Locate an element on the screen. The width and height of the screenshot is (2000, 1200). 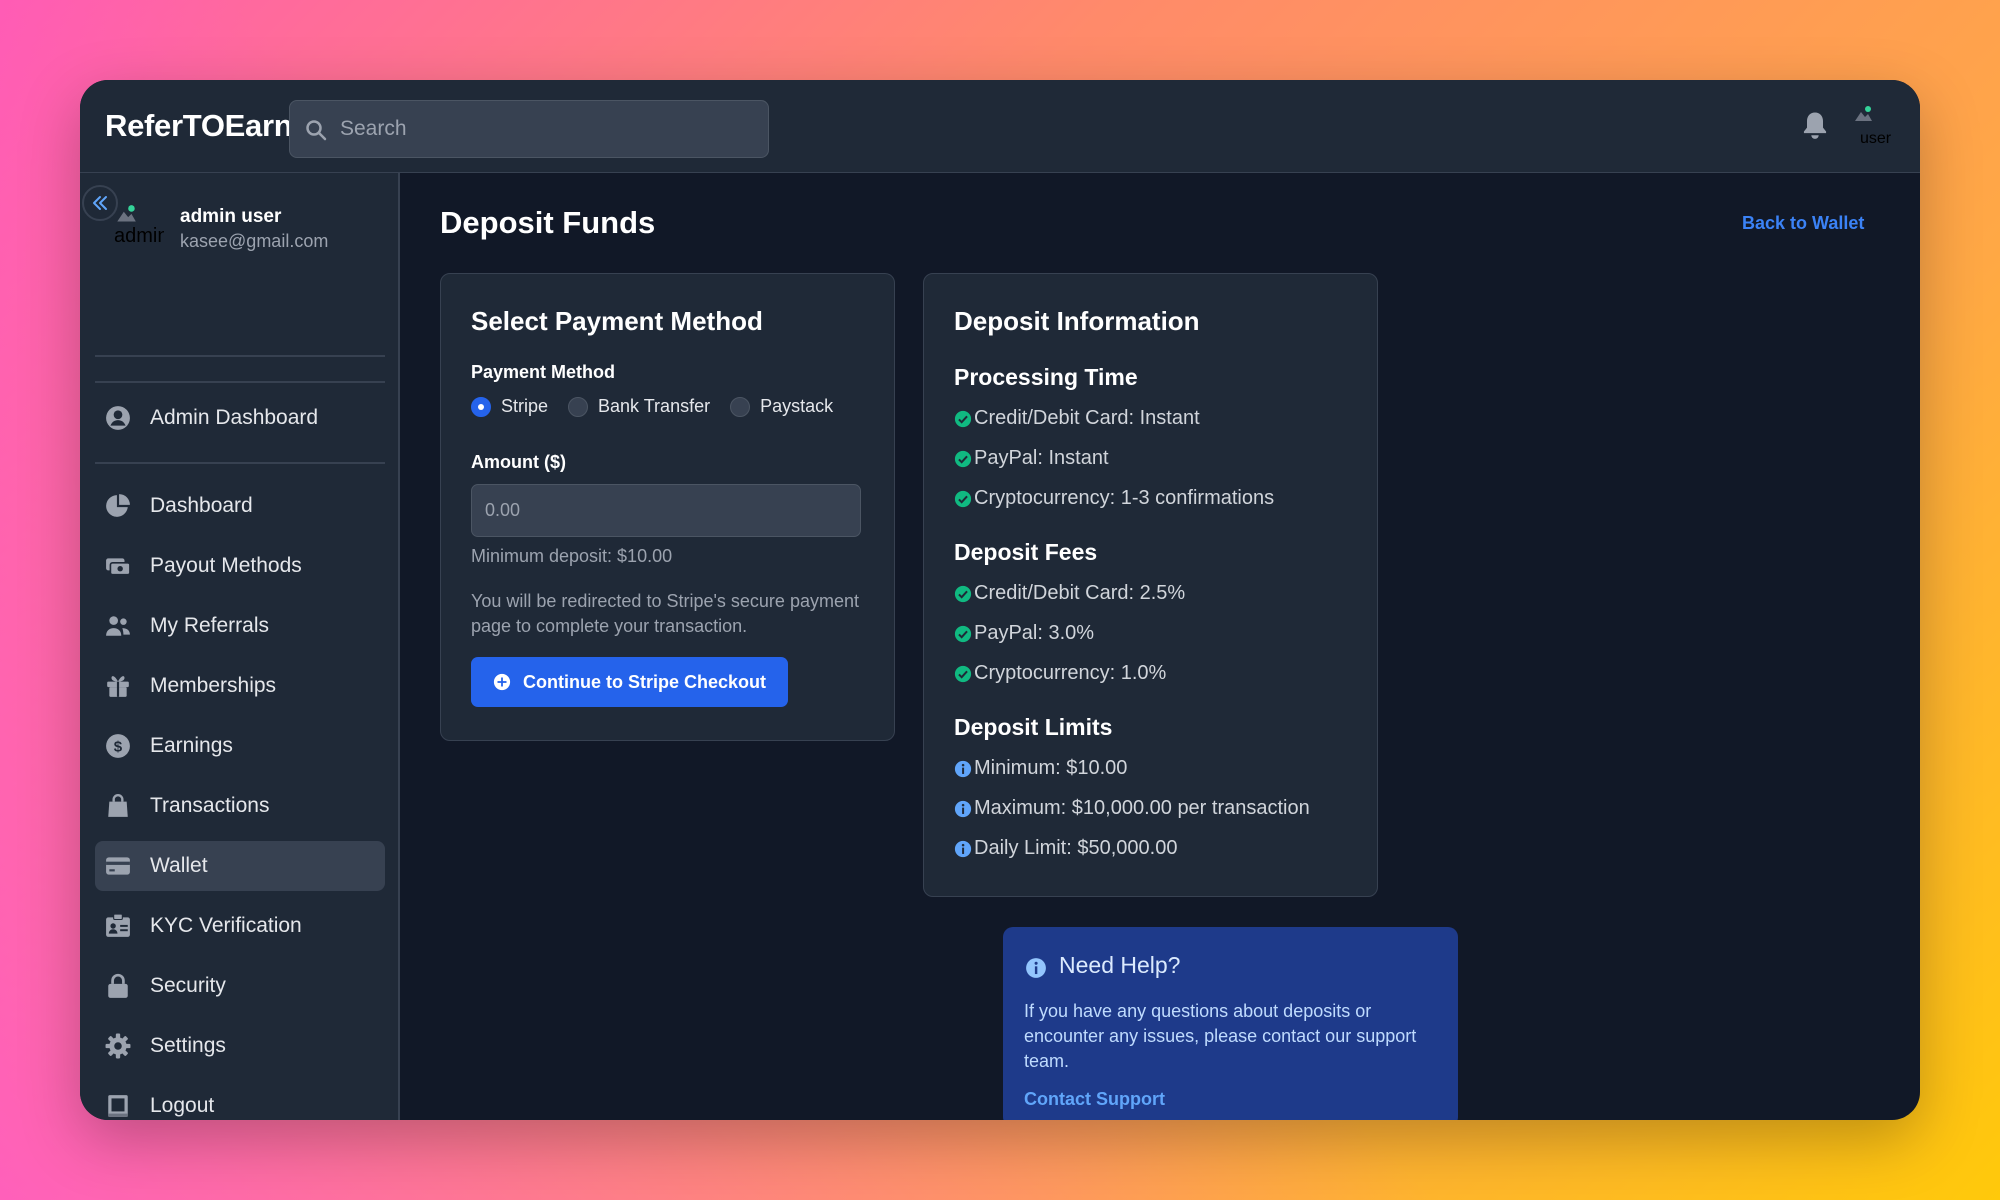
contact-support-link: Contact Support is located at coordinates (1094, 1099).